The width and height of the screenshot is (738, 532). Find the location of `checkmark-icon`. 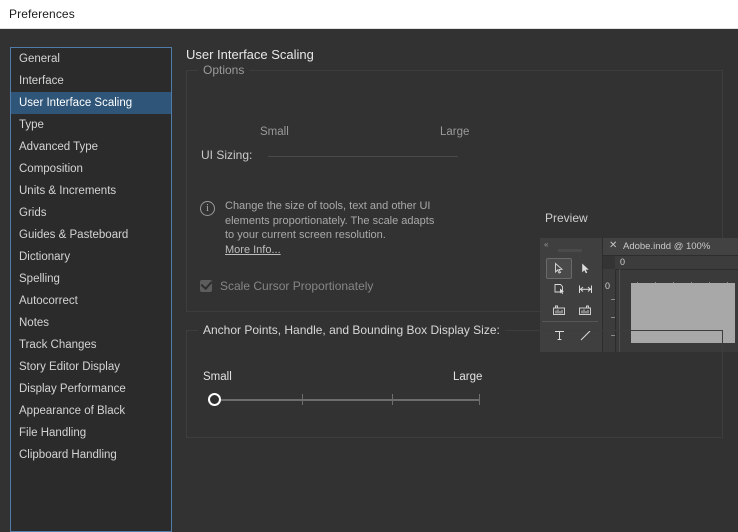

checkmark-icon is located at coordinates (206, 284).